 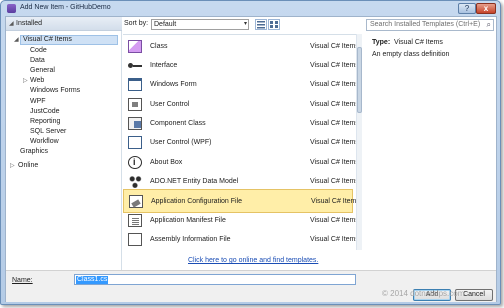 I want to click on tree-item-workflow: Workflow, so click(x=44, y=142).